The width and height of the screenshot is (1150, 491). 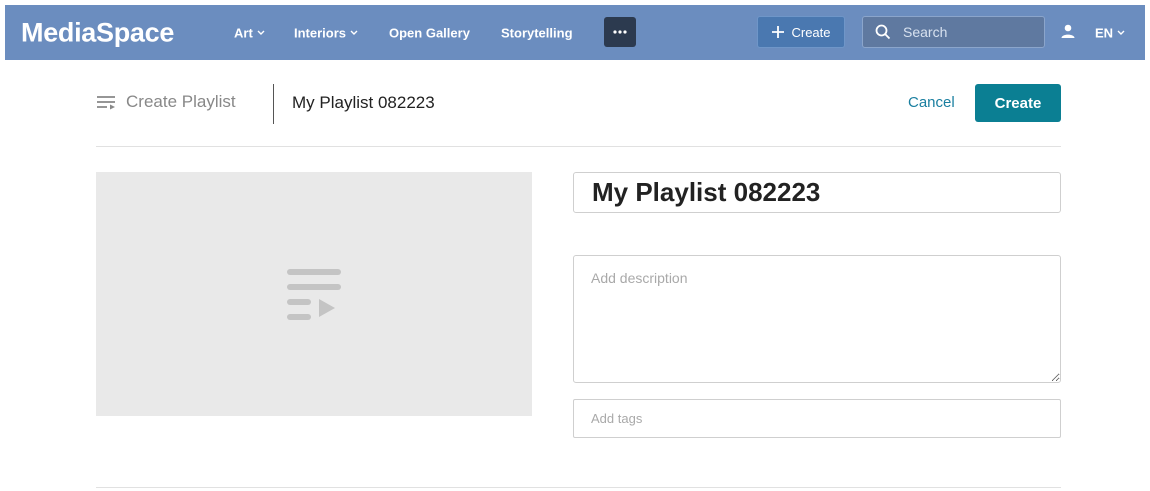 What do you see at coordinates (968, 32) in the screenshot?
I see `search-input` at bounding box center [968, 32].